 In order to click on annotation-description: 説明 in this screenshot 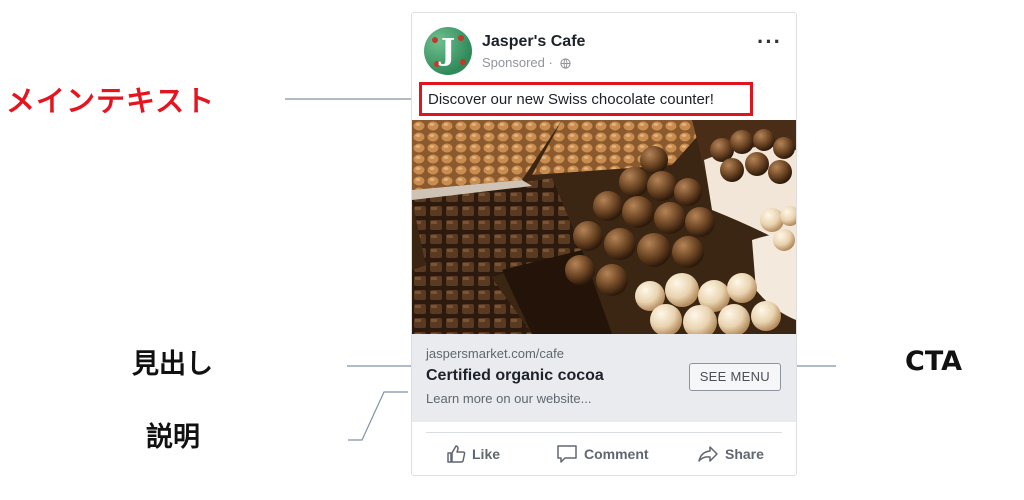, I will do `click(173, 437)`.